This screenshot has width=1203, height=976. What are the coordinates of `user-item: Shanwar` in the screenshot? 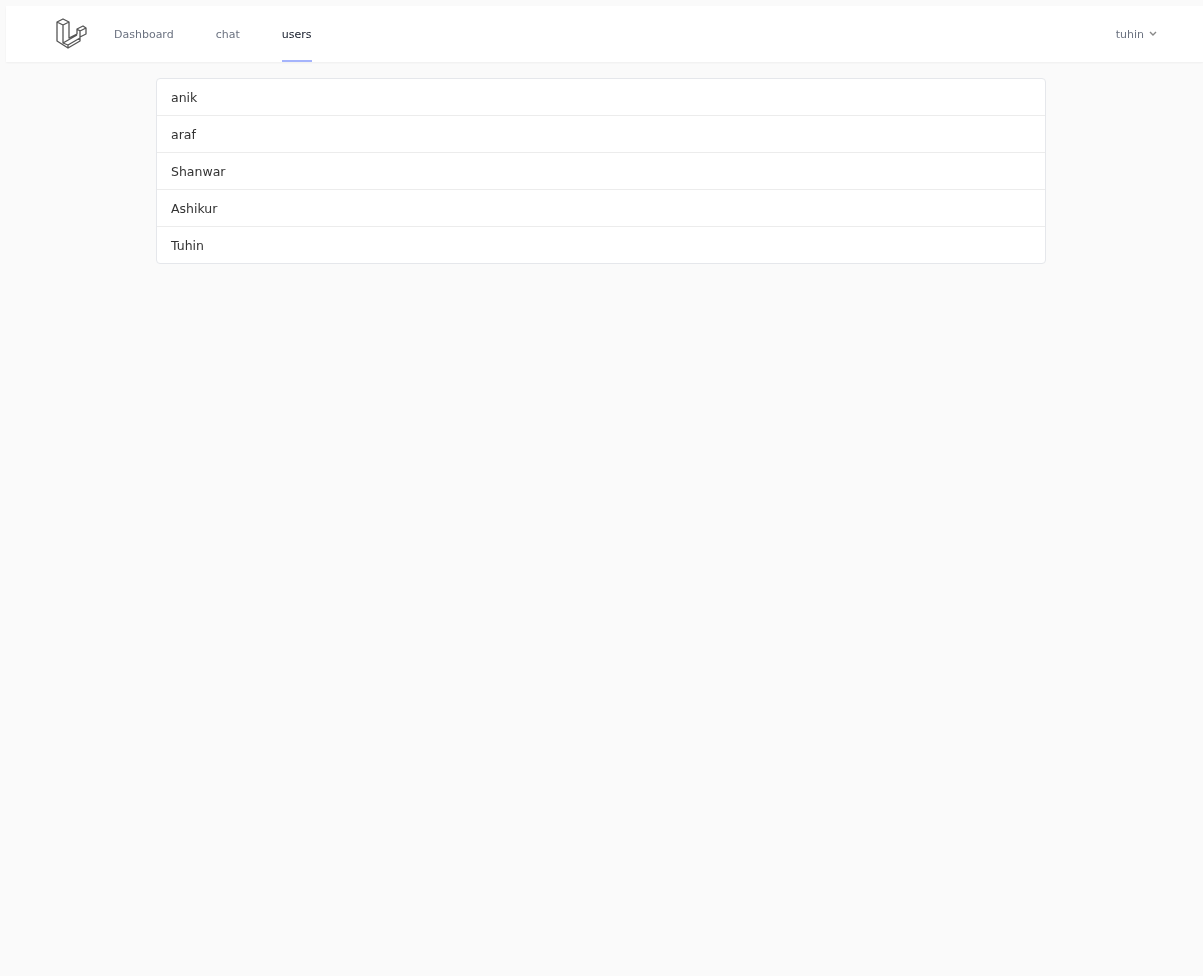 It's located at (601, 170).